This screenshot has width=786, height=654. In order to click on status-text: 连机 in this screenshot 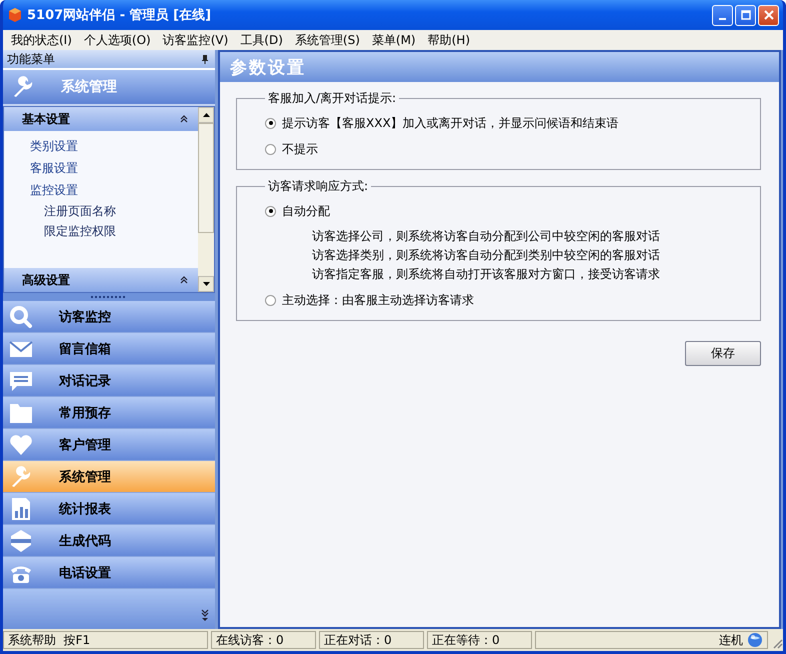, I will do `click(731, 640)`.